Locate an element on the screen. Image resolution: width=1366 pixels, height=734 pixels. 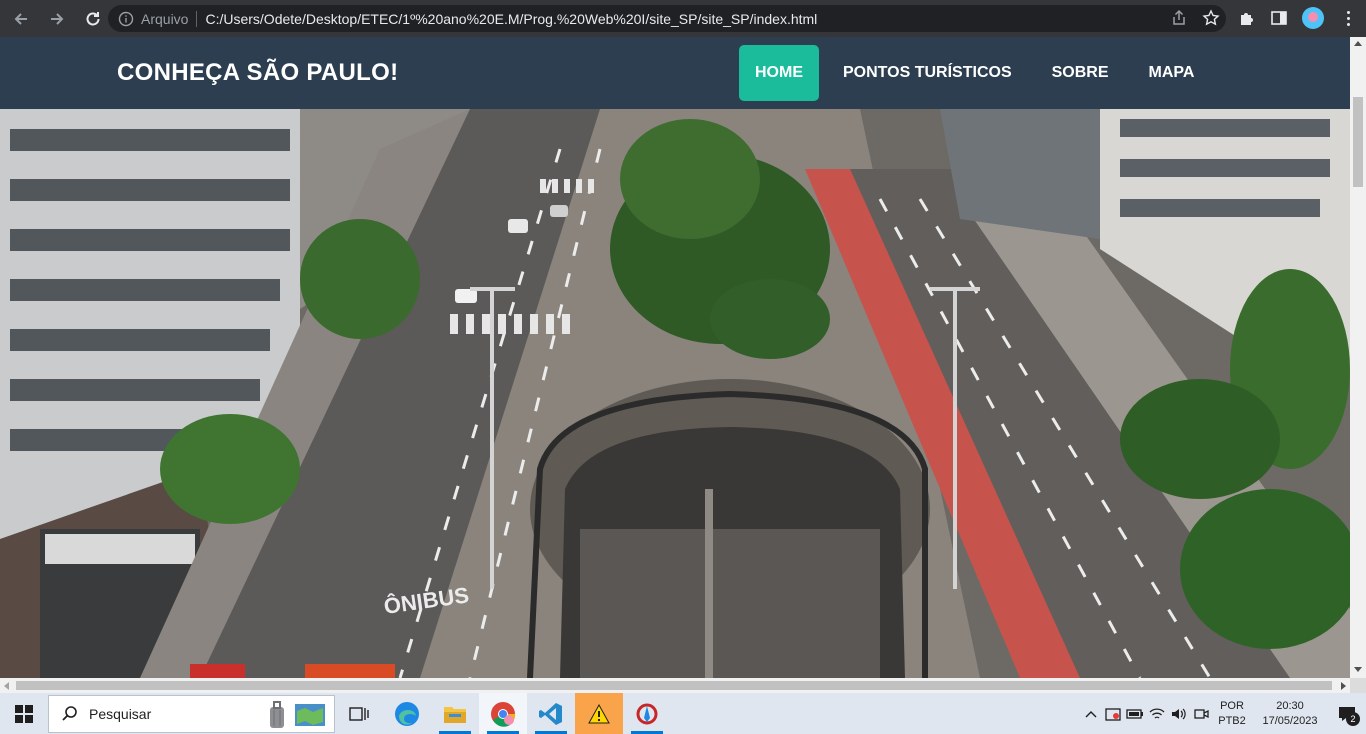
tray-overflow is located at coordinates (1091, 713).